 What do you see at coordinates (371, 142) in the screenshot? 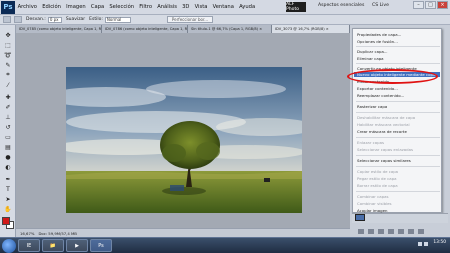
I see `ctx-enlazar-capas: Enlazar capas` at bounding box center [371, 142].